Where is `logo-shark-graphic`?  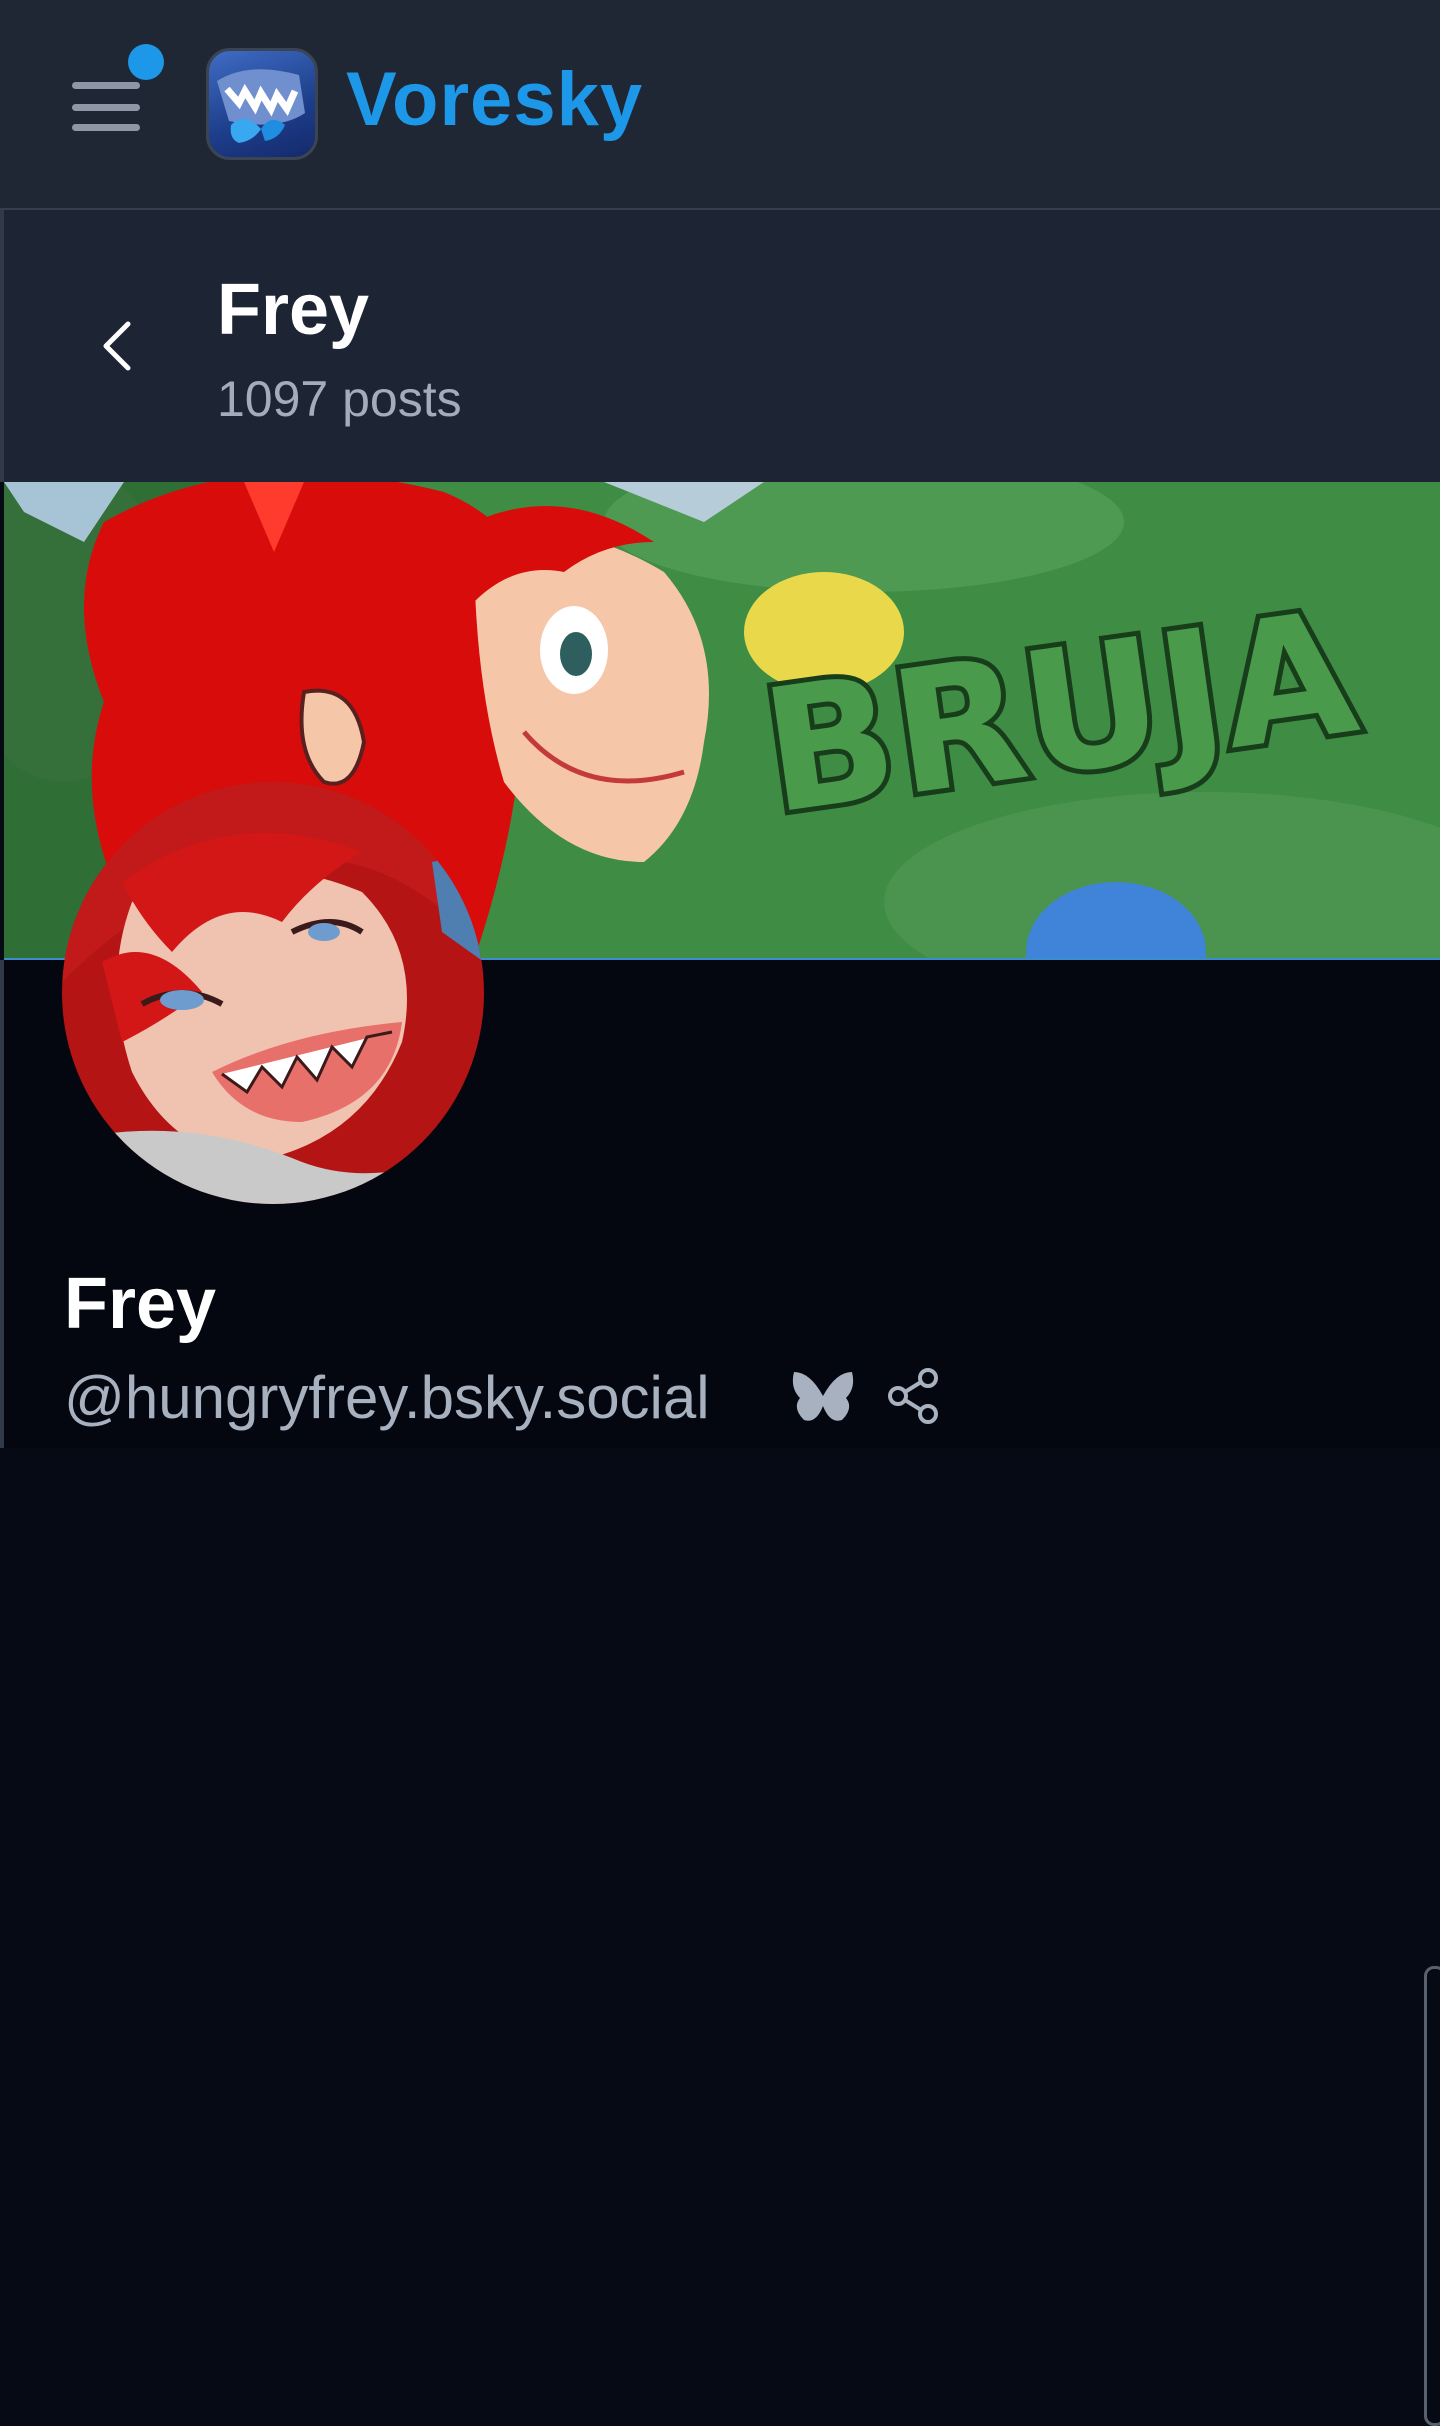
logo-shark-graphic is located at coordinates (261, 106).